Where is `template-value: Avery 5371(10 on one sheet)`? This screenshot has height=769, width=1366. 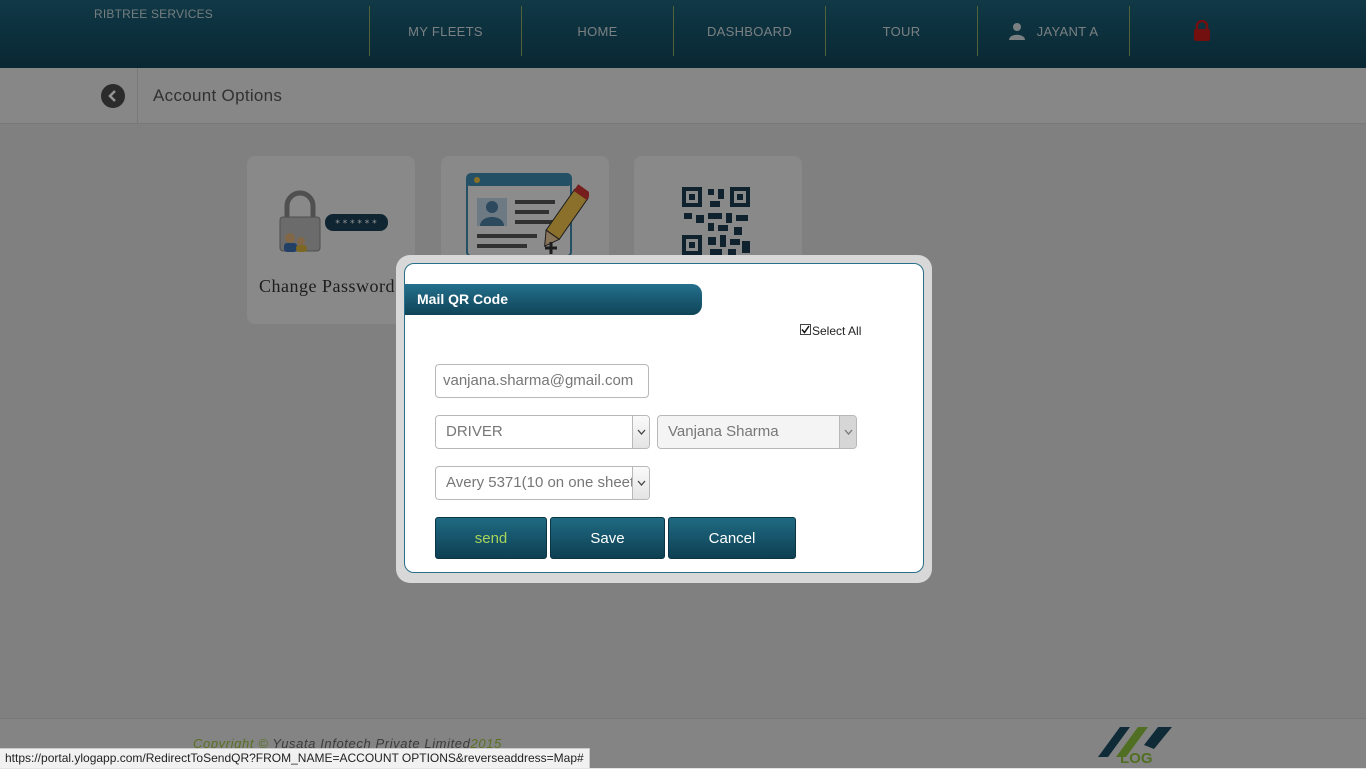 template-value: Avery 5371(10 on one sheet) is located at coordinates (543, 482).